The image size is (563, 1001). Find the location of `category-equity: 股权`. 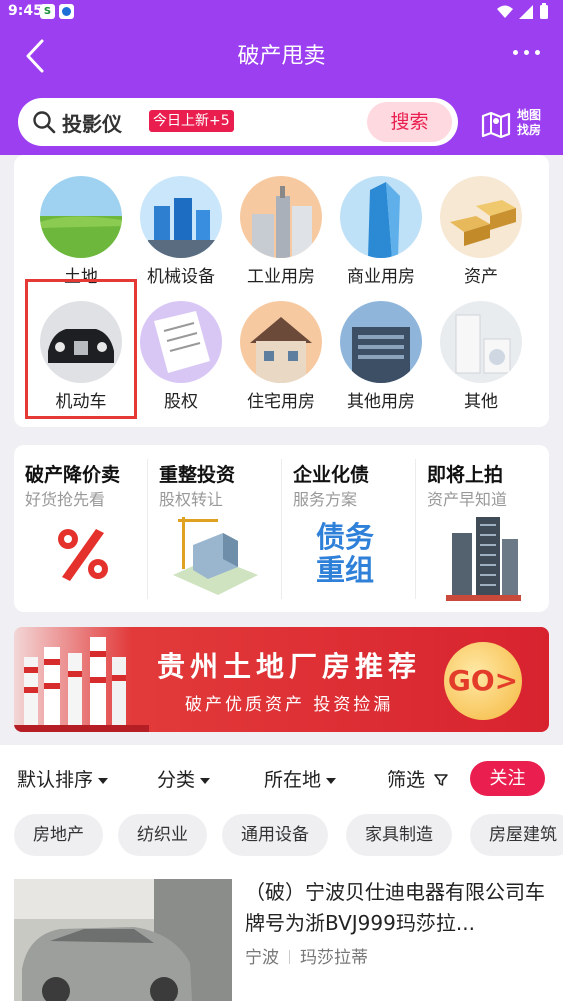

category-equity: 股权 is located at coordinates (181, 346).